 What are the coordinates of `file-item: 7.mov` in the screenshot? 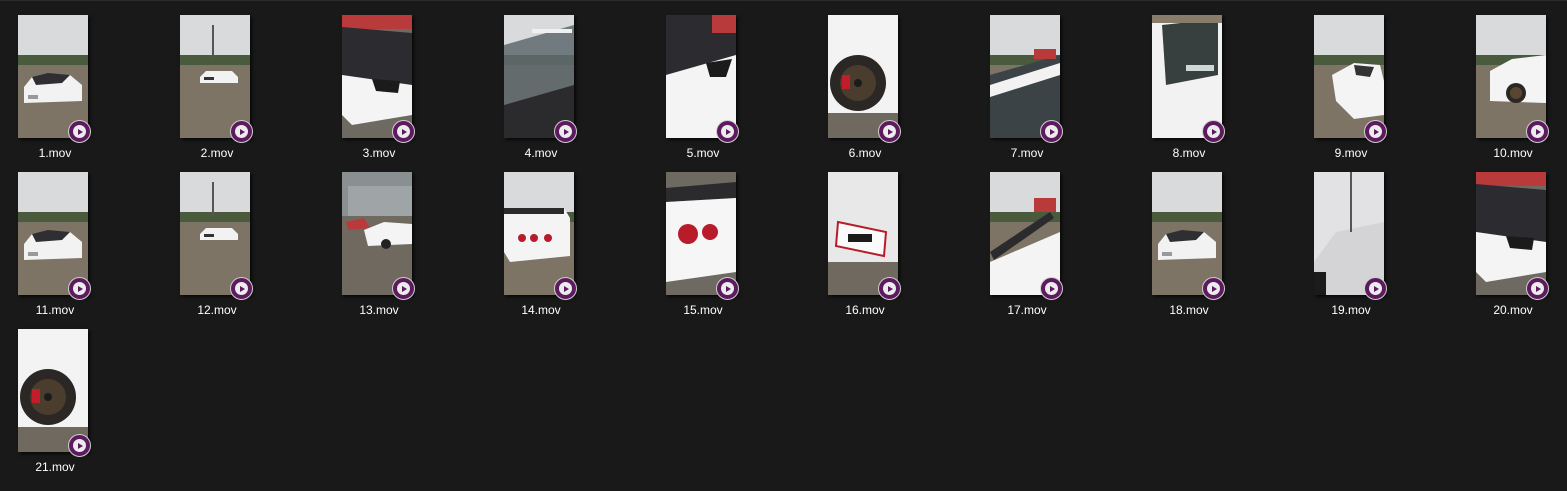 It's located at (1027, 80).